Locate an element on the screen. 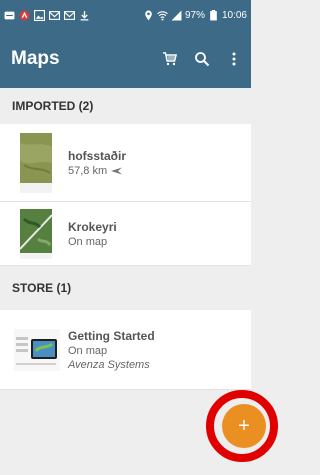 This screenshot has width=320, height=475. add-map-button: + is located at coordinates (244, 426).